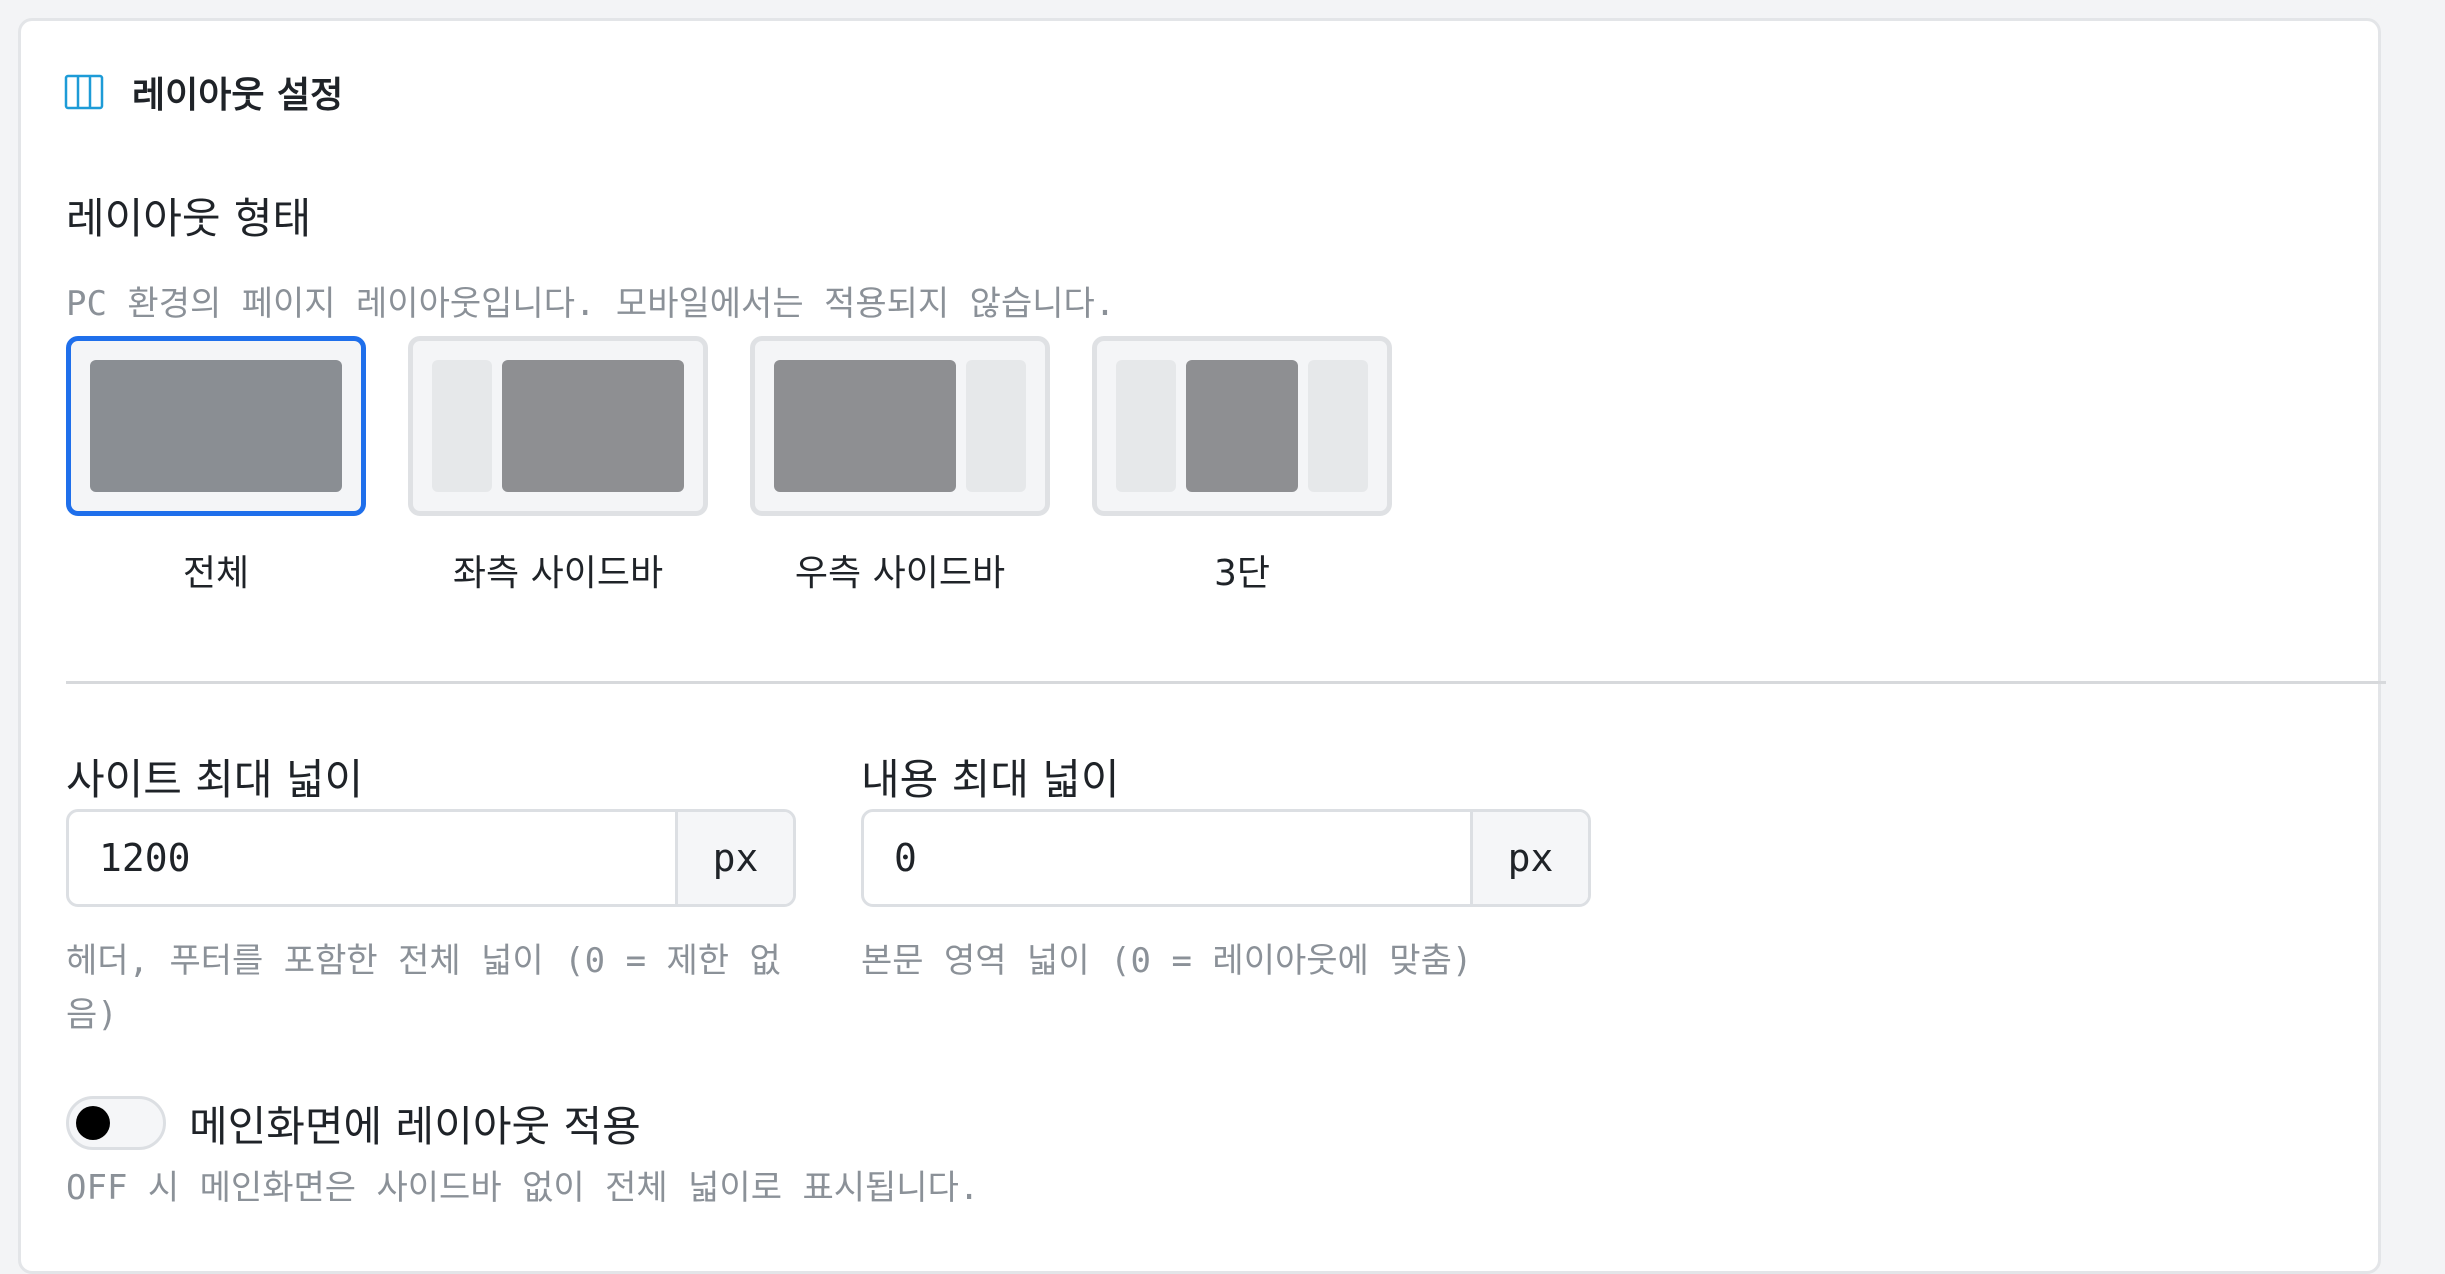 Image resolution: width=2445 pixels, height=1274 pixels. I want to click on layout-option-full: 전체, so click(216, 466).